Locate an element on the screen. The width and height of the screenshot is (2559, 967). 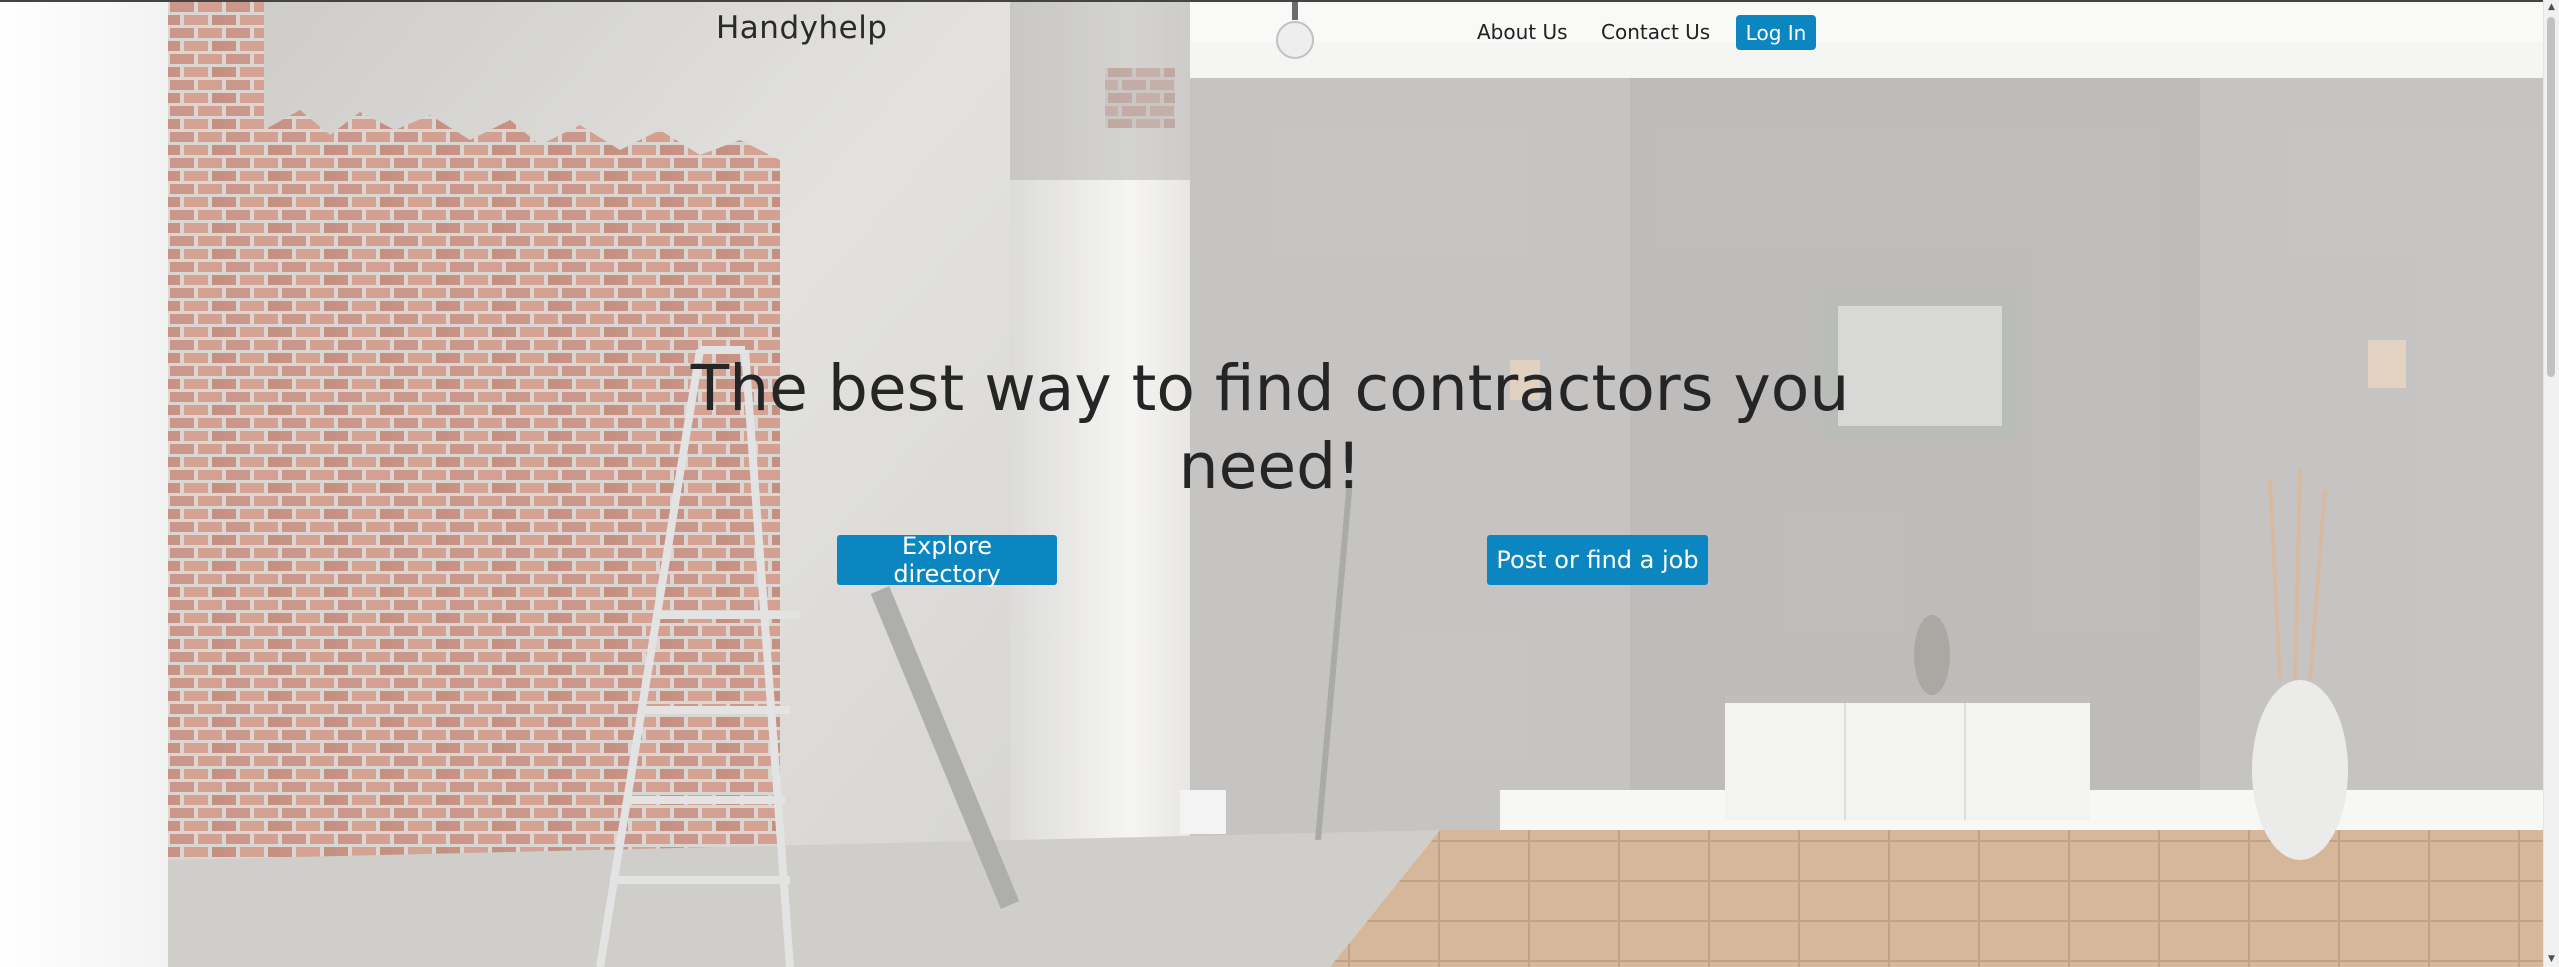
explore-directory-button: Explore directory is located at coordinates (947, 560).